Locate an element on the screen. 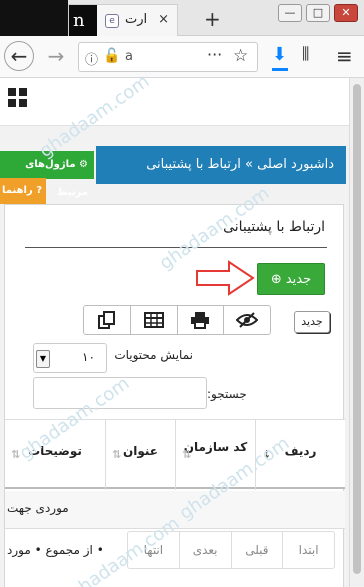  pager-last-button: انتها is located at coordinates (153, 550).